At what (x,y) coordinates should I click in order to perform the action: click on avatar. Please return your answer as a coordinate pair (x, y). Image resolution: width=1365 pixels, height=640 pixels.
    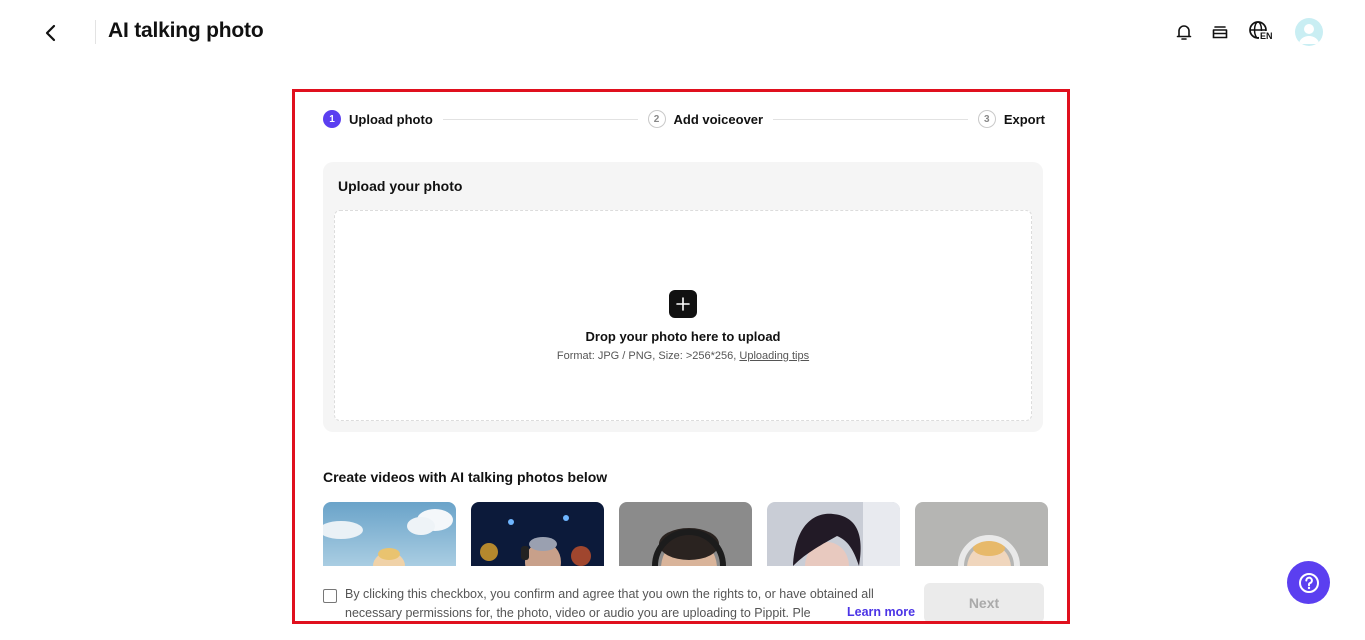
    Looking at the image, I should click on (1309, 32).